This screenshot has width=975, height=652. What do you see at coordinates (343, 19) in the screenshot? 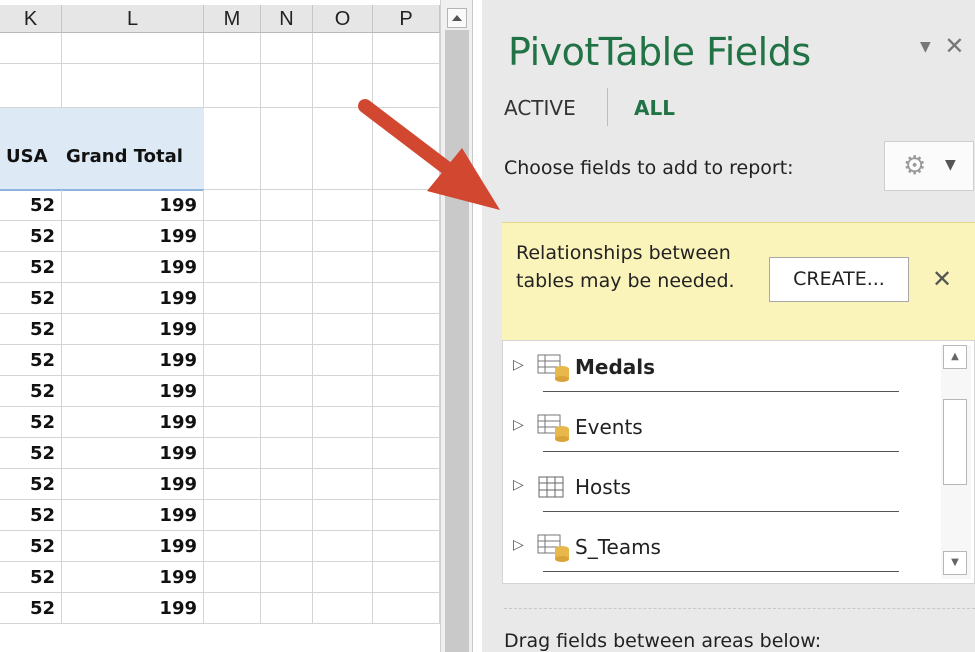
I see `column-header-o: O` at bounding box center [343, 19].